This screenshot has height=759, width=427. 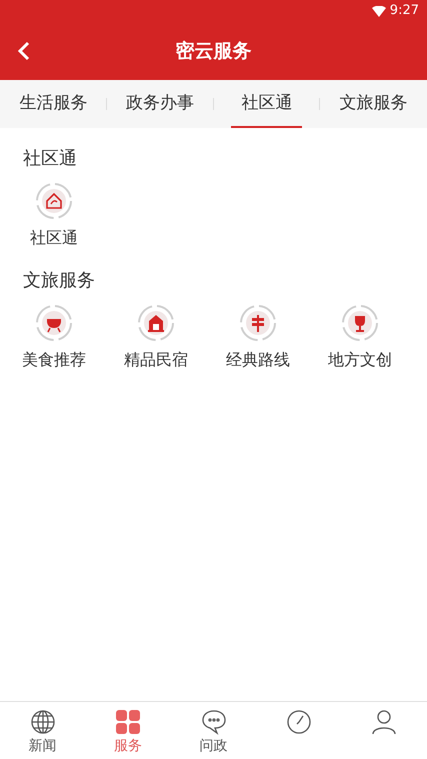 What do you see at coordinates (213, 722) in the screenshot?
I see `chat-icon` at bounding box center [213, 722].